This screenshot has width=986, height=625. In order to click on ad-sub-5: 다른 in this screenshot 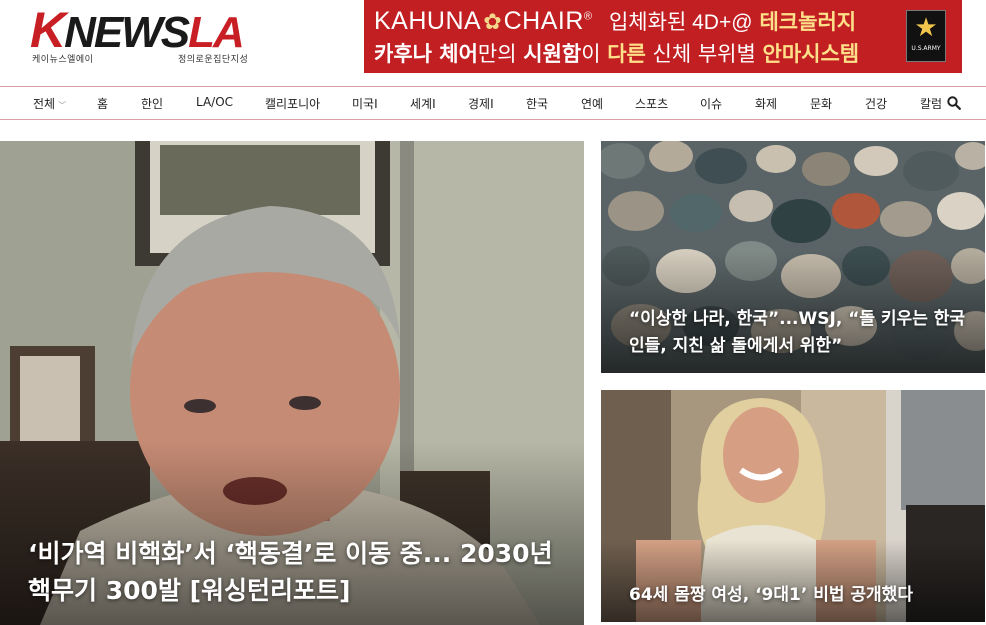, I will do `click(626, 54)`.